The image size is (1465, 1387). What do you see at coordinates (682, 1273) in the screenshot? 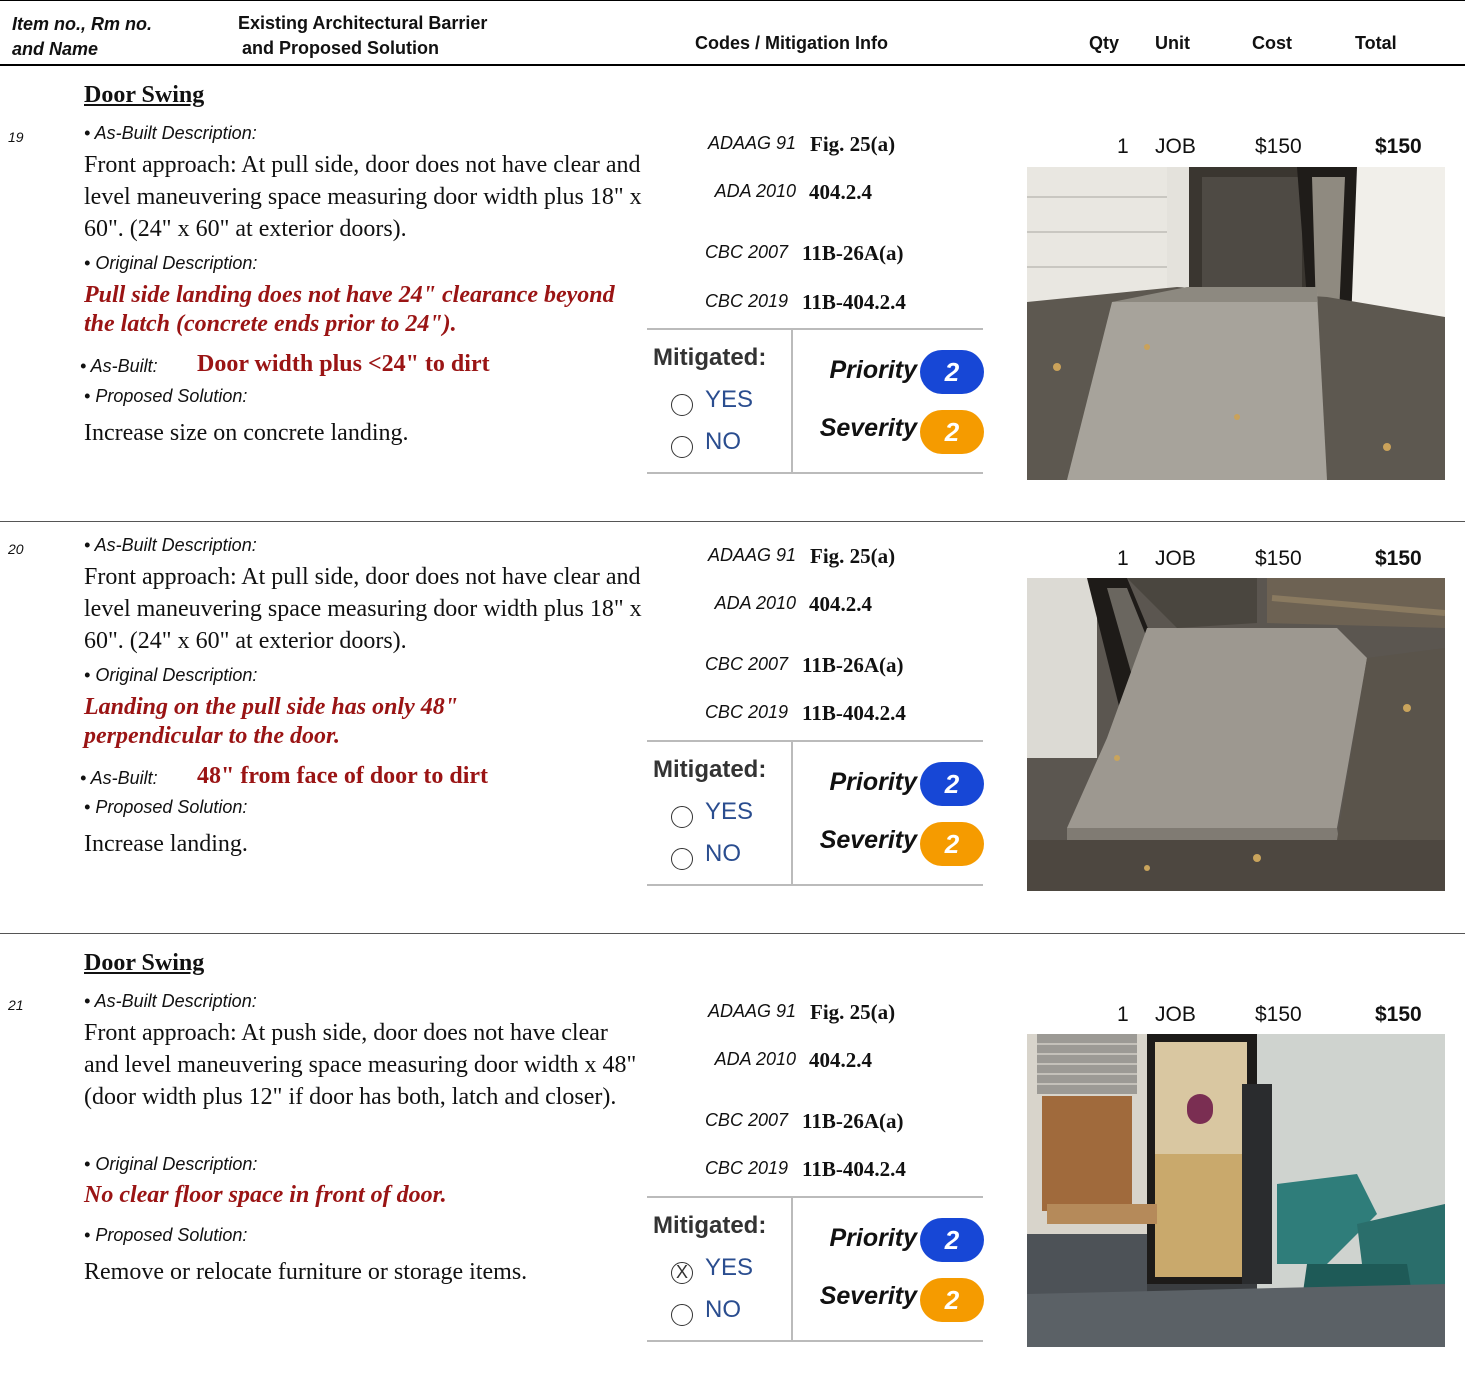
I see `mitigated-yes-radio: X` at bounding box center [682, 1273].